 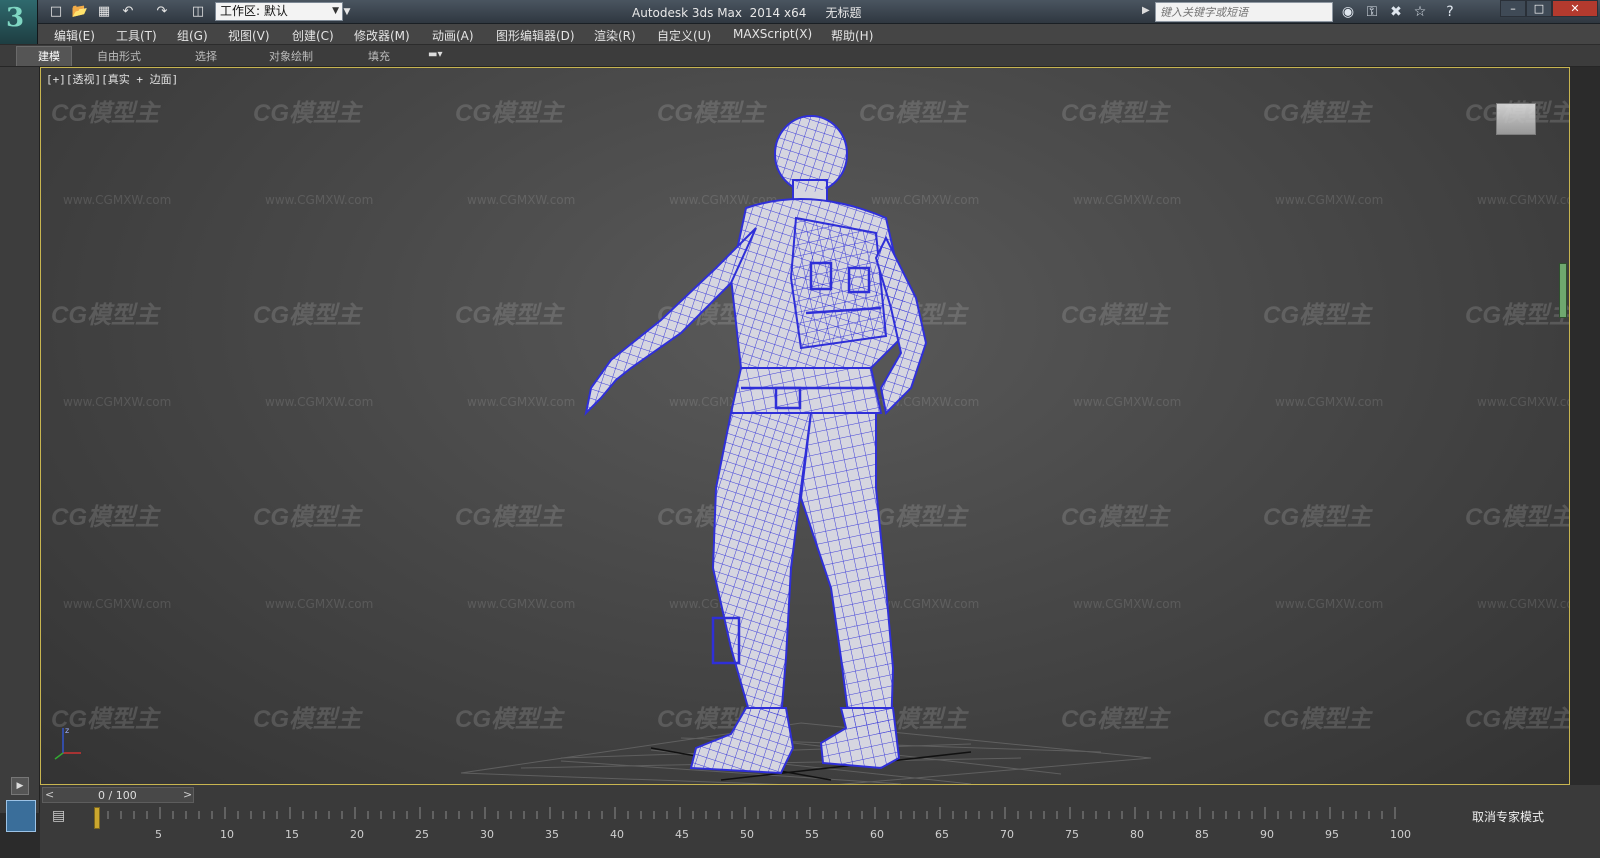 What do you see at coordinates (535, 35) in the screenshot?
I see `menu-graph-editors: 图形编辑器(D)` at bounding box center [535, 35].